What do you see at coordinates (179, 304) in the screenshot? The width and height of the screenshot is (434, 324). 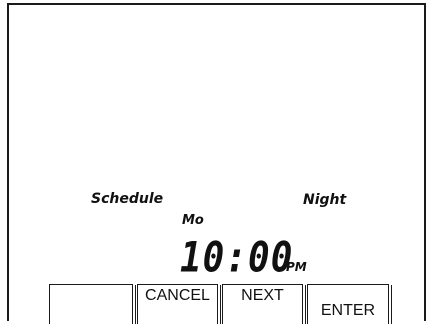 I see `cancel-button: CANCEL` at bounding box center [179, 304].